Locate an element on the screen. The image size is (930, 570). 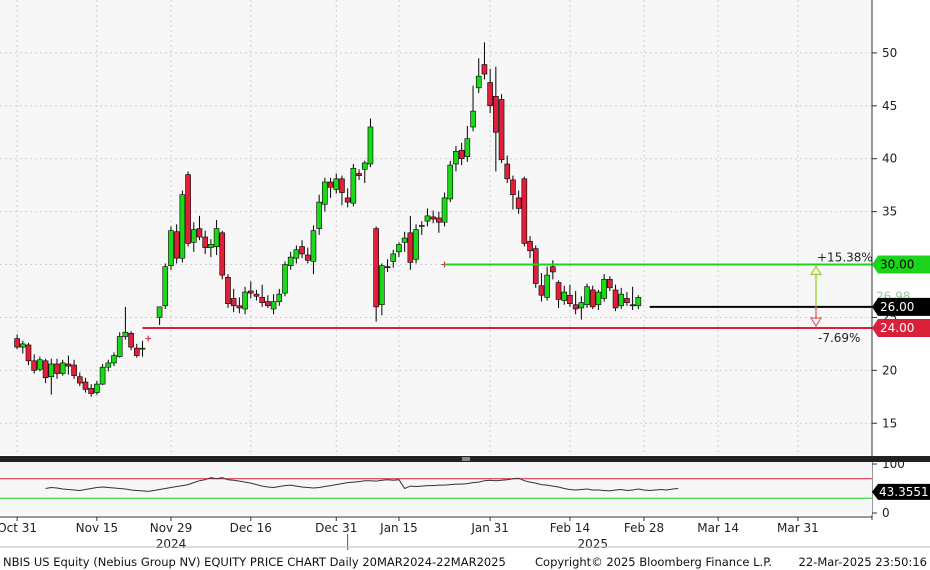
date-tick-label: Jan 31 is located at coordinates (489, 528).